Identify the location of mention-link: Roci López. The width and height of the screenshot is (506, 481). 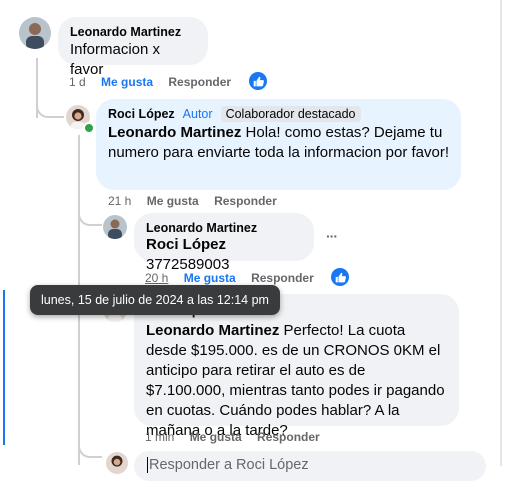
(186, 244).